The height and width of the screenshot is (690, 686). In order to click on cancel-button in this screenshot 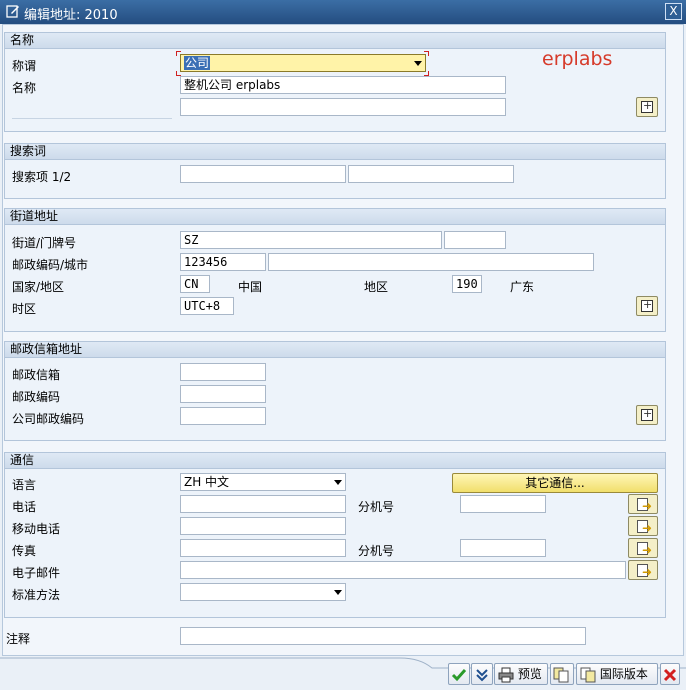, I will do `click(670, 674)`.